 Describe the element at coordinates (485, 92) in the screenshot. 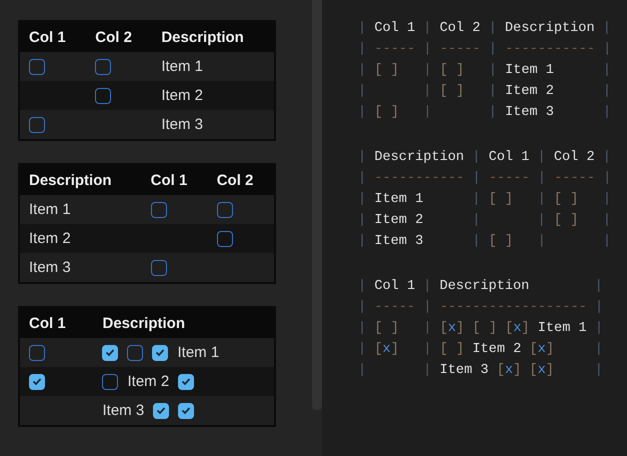

I see `code-line: | | [ ] | Item 2 |` at that location.